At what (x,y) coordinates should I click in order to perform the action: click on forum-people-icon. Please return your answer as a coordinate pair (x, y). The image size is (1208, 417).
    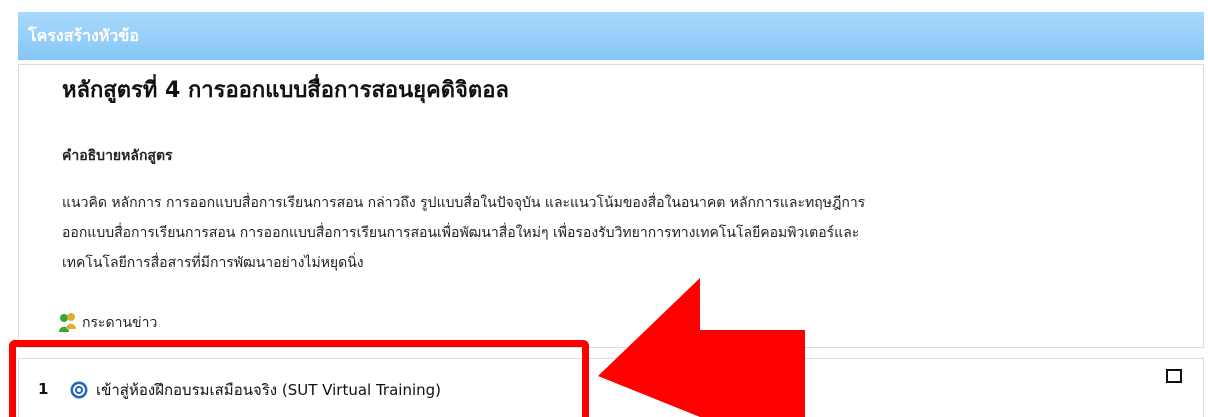
    Looking at the image, I should click on (67, 322).